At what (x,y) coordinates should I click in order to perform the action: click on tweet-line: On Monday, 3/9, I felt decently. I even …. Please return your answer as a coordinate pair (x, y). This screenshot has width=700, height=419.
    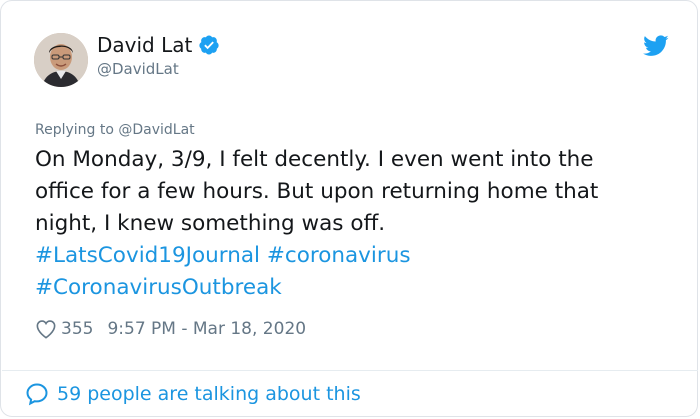
    Looking at the image, I should click on (314, 159).